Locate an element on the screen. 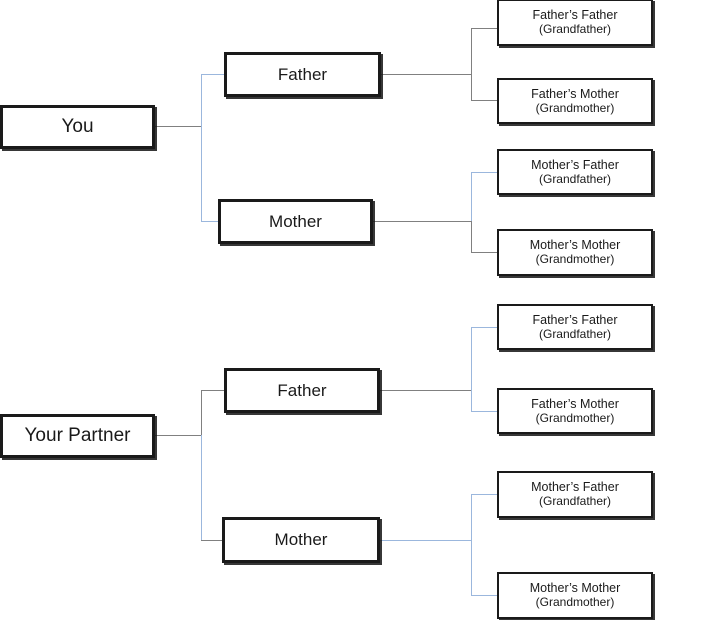 The image size is (703, 620). node-partner-father-father-line1: Father’s Father is located at coordinates (575, 319).